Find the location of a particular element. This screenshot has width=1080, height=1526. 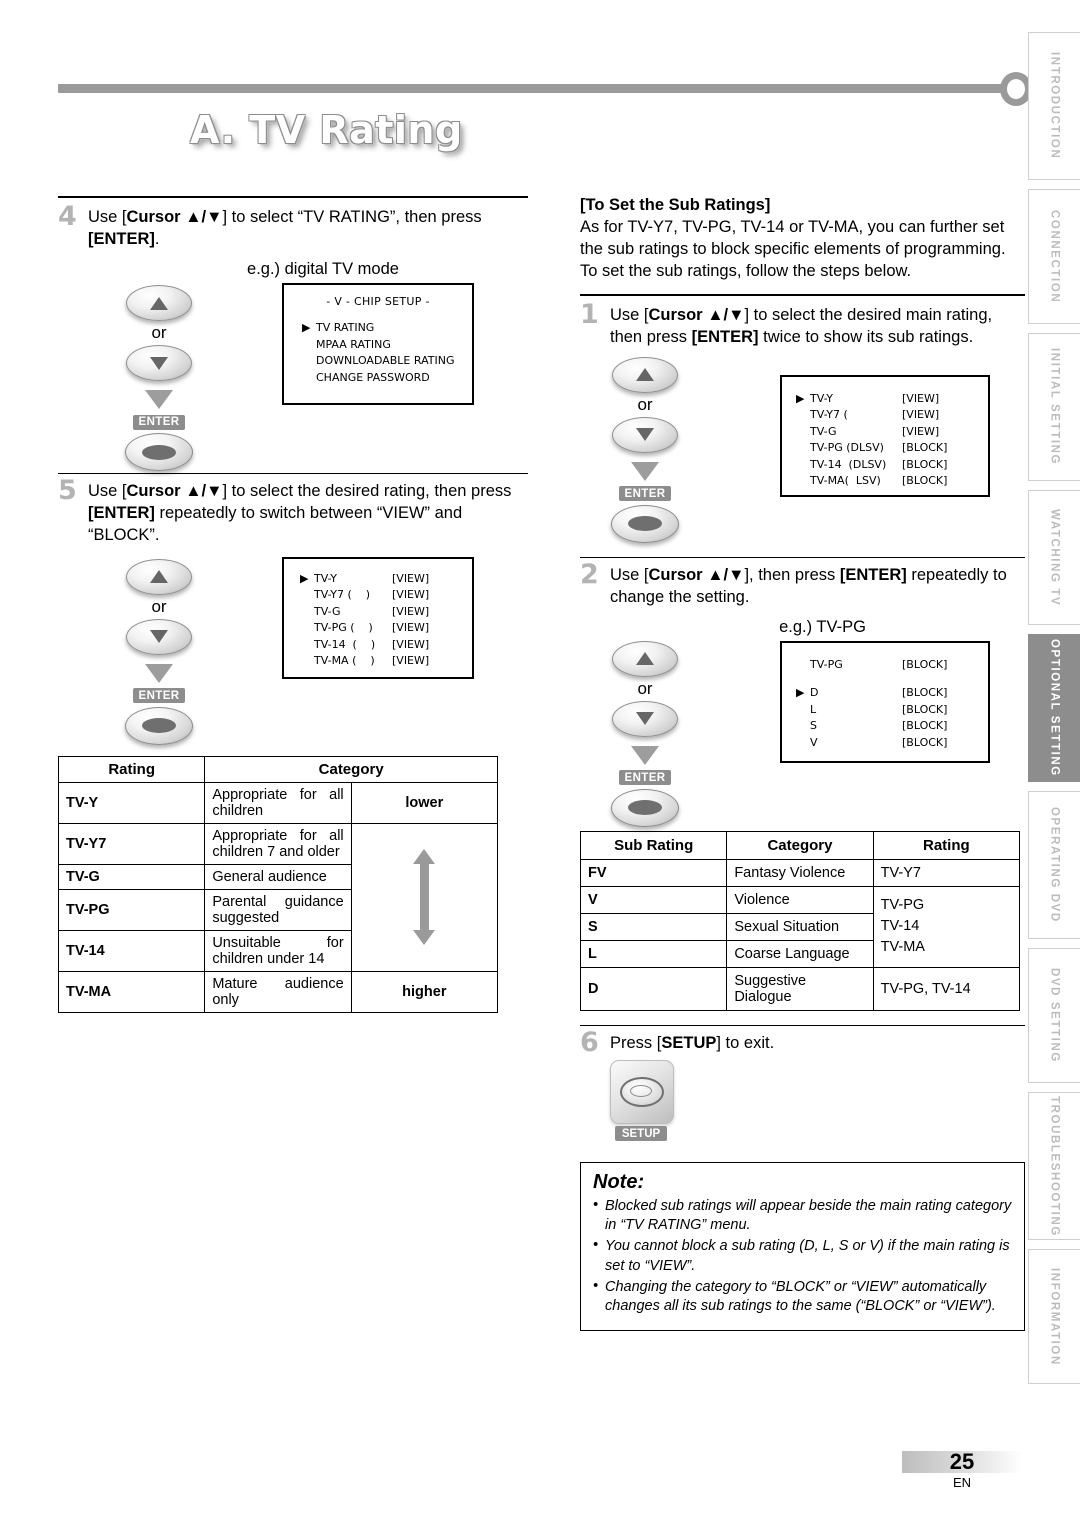

step-1-text-d: [ENTER] is located at coordinates (725, 337).